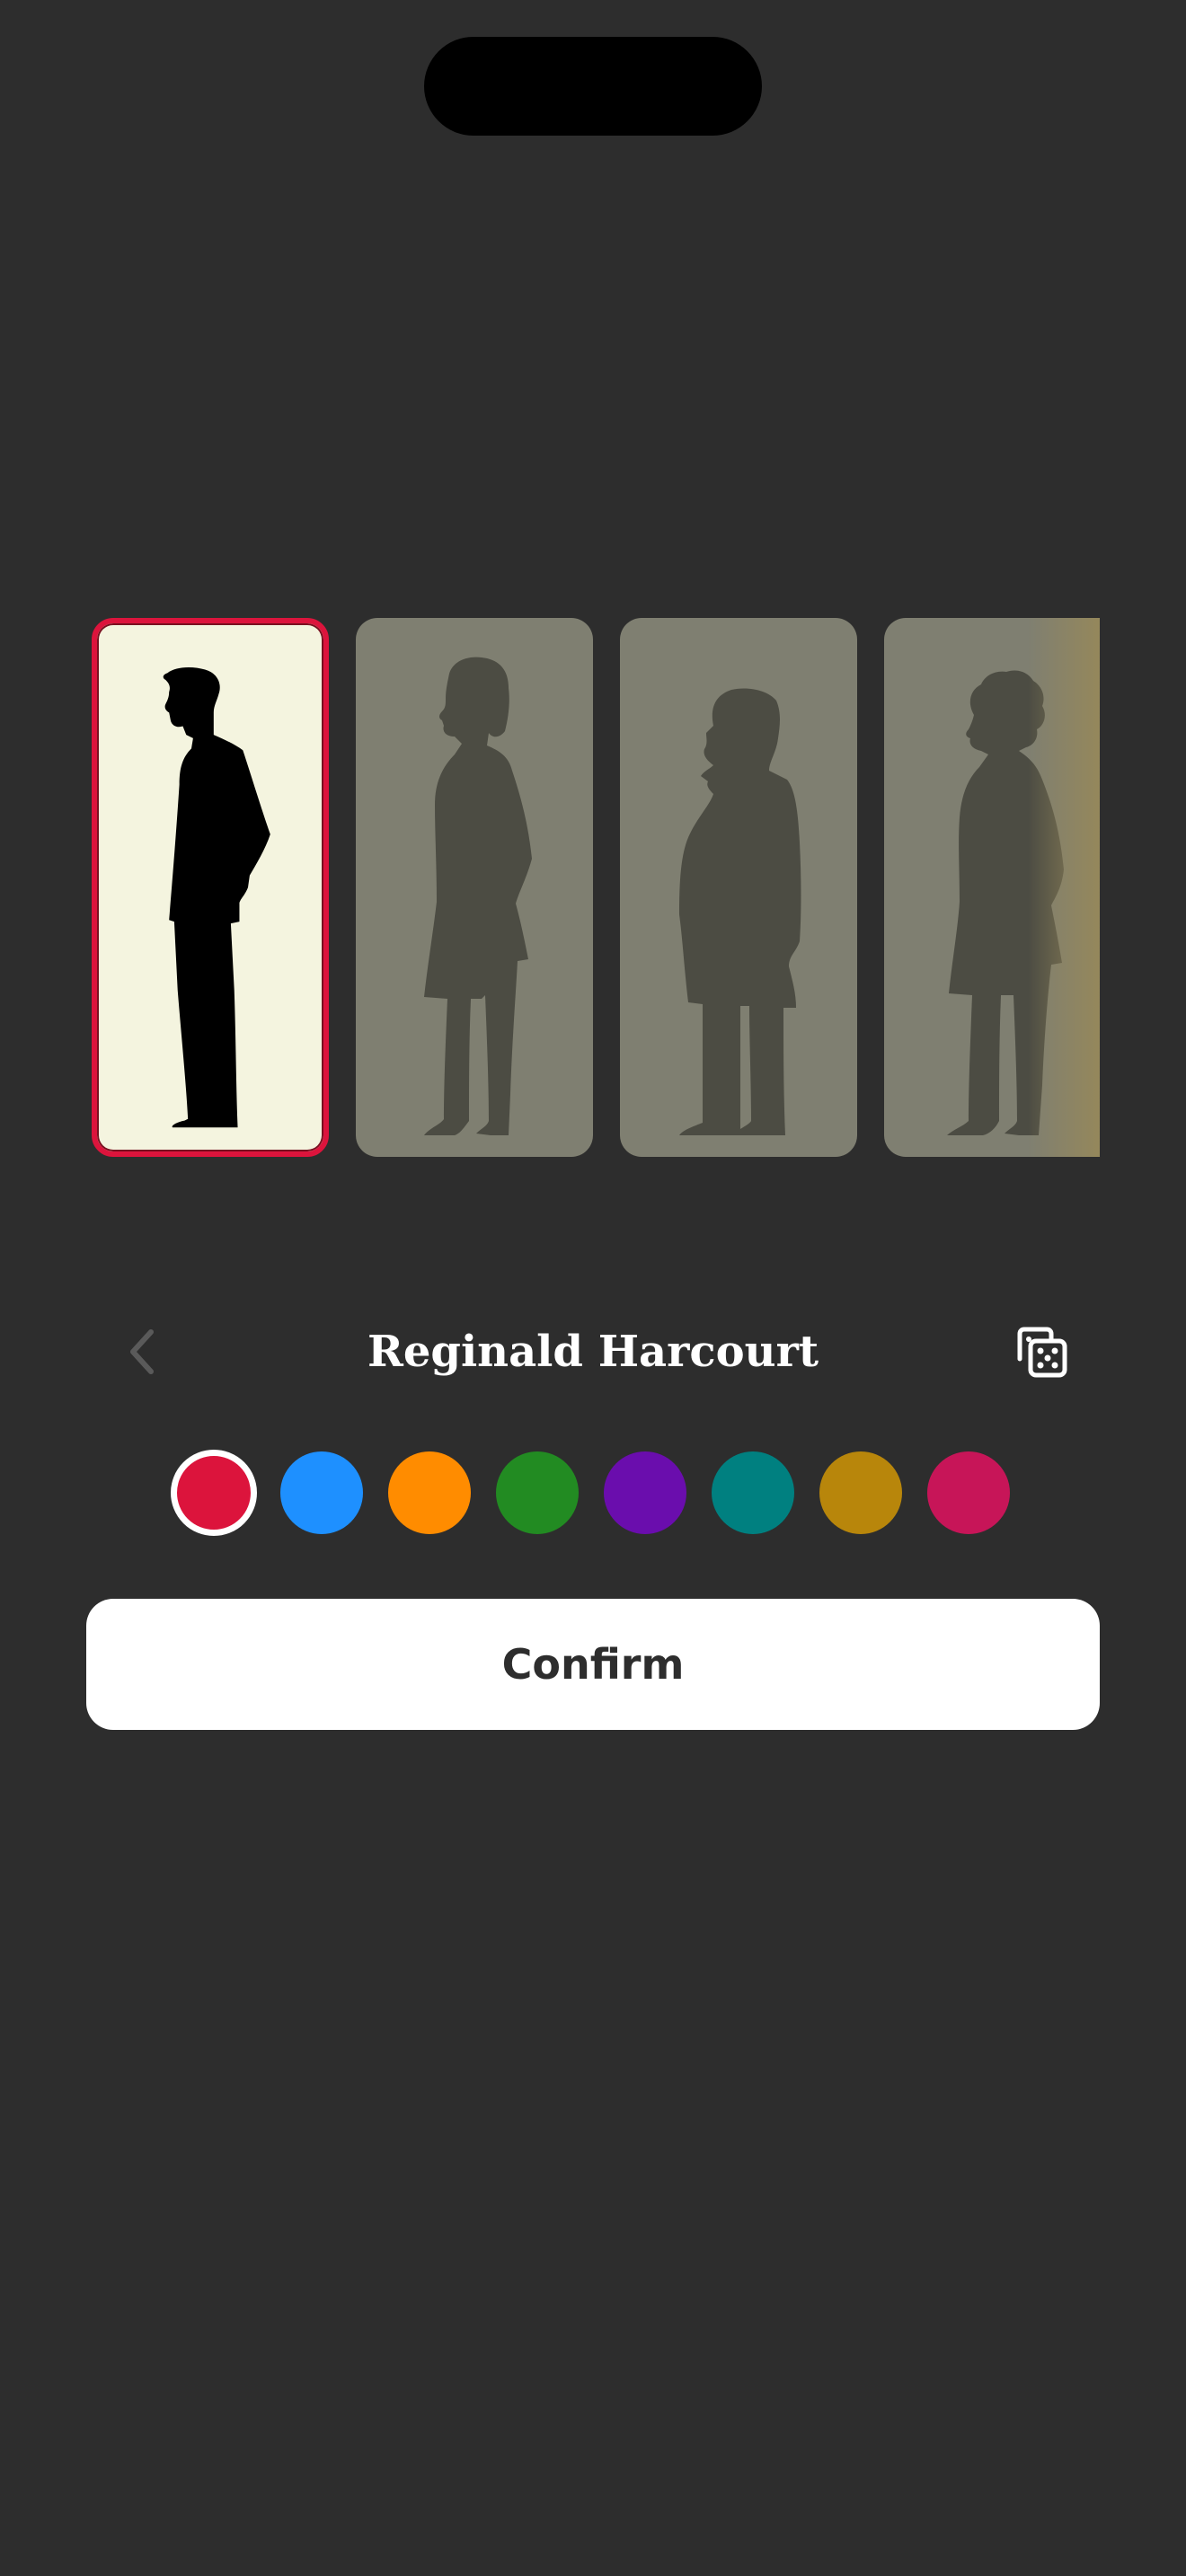 Image resolution: width=1186 pixels, height=2576 pixels. Describe the element at coordinates (593, 1664) in the screenshot. I see `confirm-button: Confirm` at that location.